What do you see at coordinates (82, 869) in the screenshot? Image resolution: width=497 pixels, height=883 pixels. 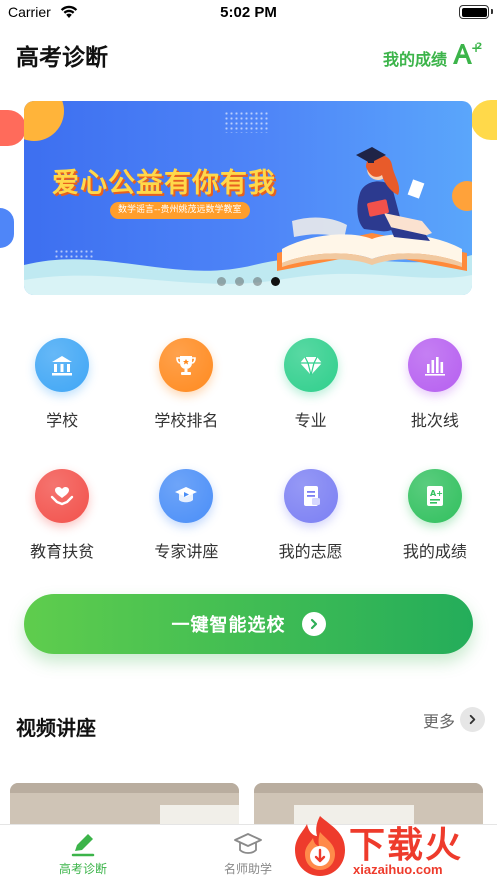 I see `tab-label: 高考诊断` at bounding box center [82, 869].